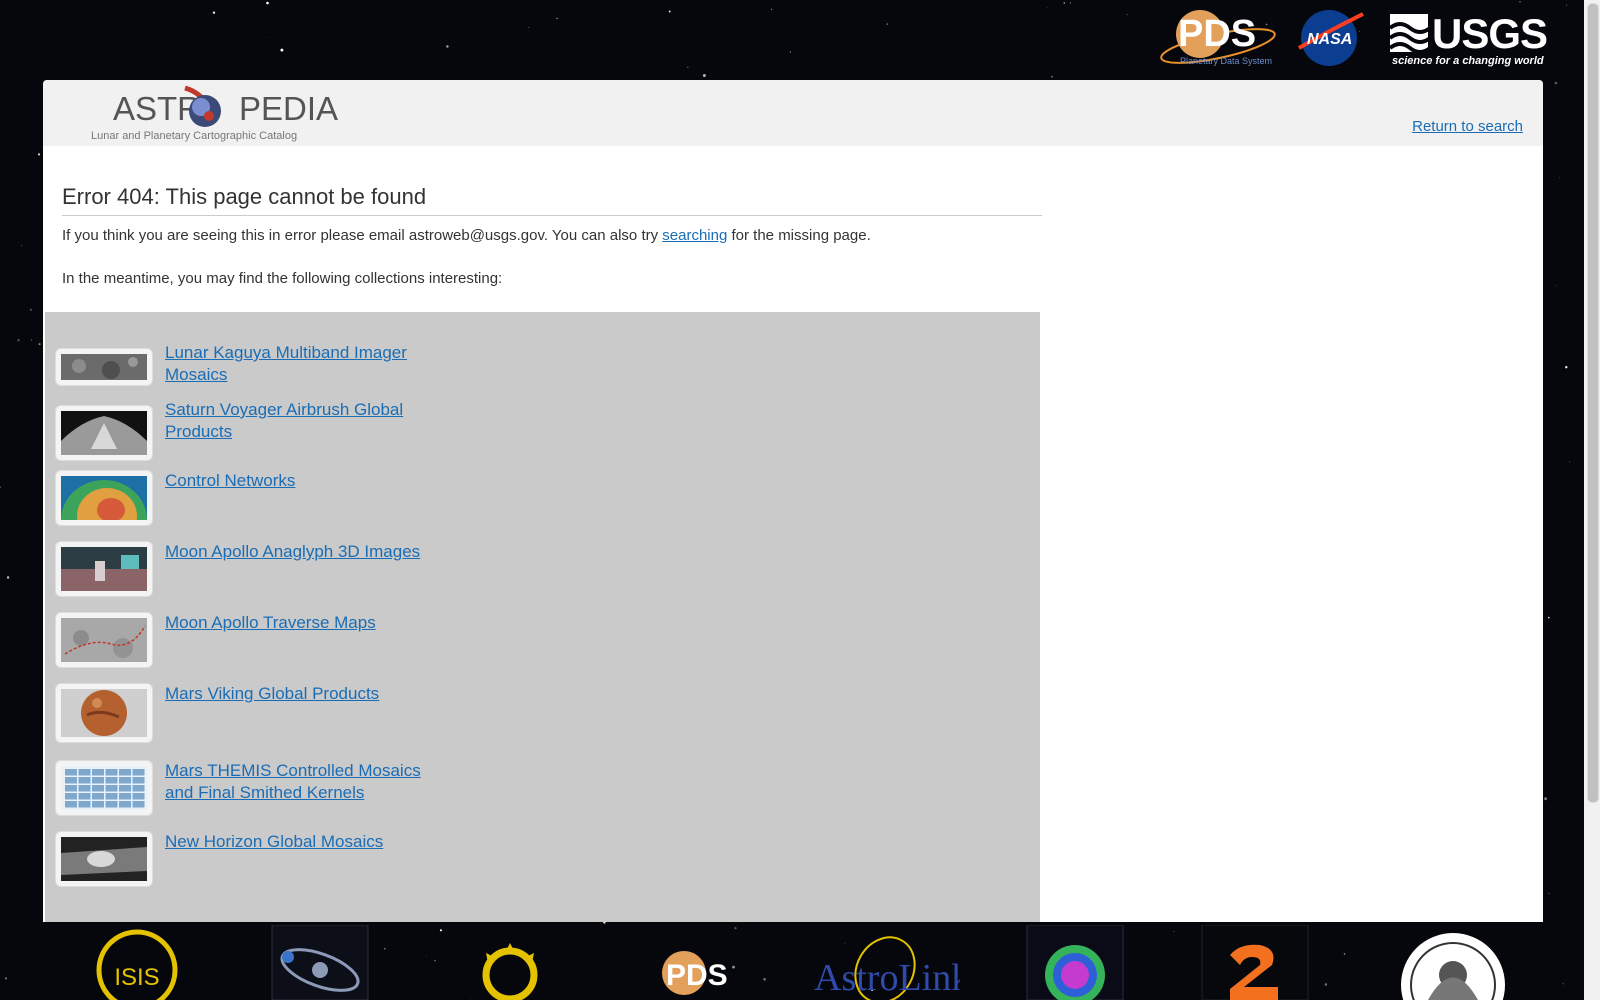 This screenshot has height=1000, width=1600. I want to click on astrolink-text: AstroLink, so click(887, 978).